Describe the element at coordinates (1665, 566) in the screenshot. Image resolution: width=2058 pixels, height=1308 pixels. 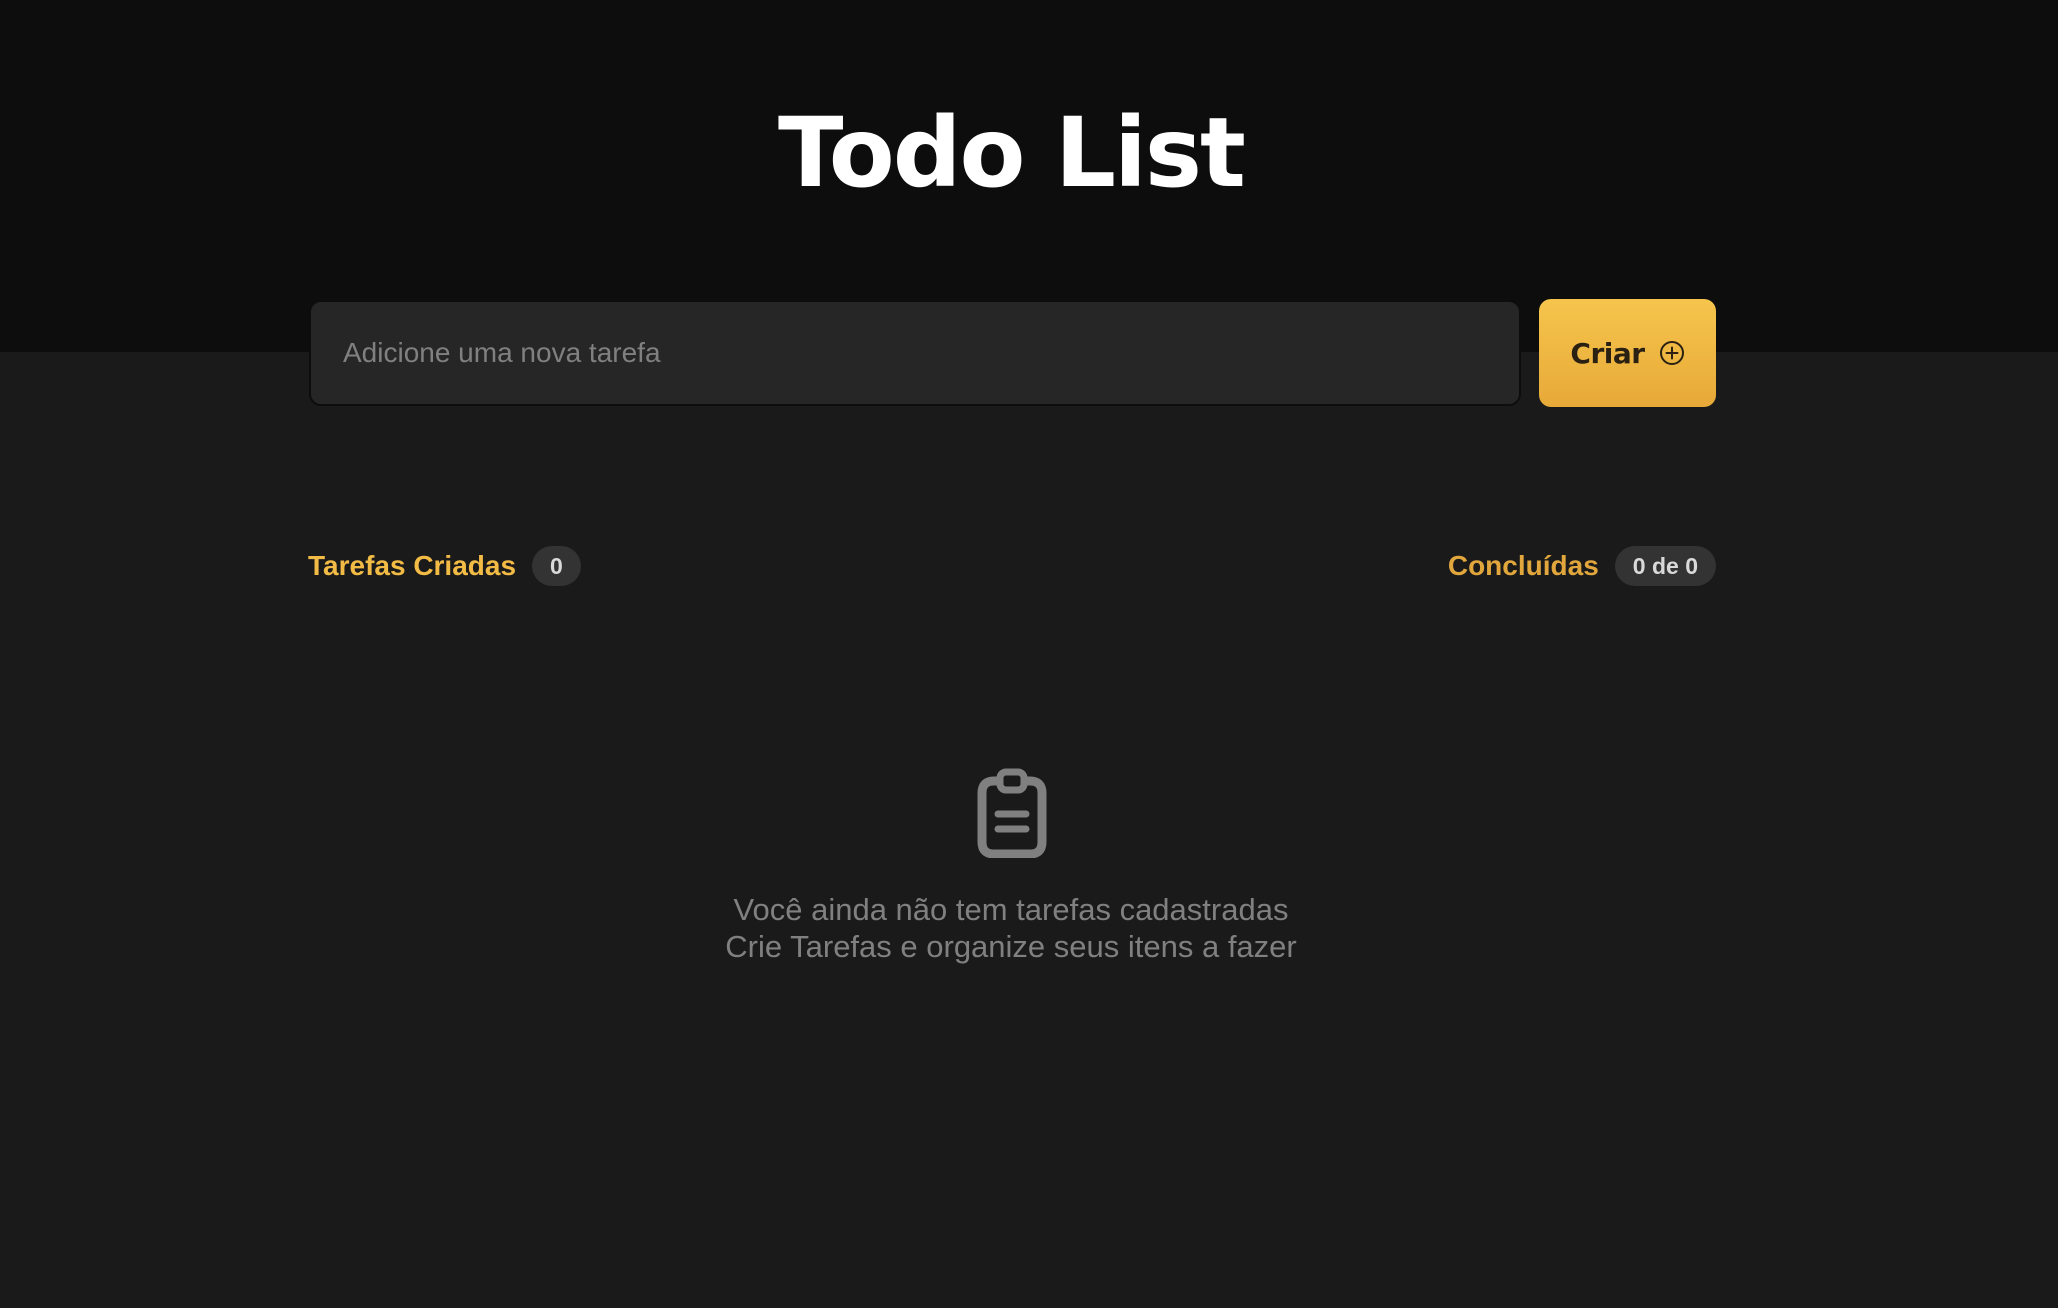
I see `completed-tasks-badge: 0 de 0` at that location.